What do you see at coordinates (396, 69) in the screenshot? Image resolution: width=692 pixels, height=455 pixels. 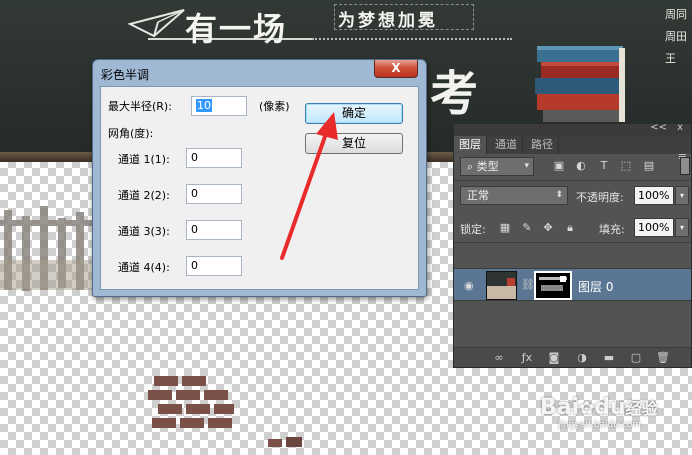 I see `dialog-close-button: X` at bounding box center [396, 69].